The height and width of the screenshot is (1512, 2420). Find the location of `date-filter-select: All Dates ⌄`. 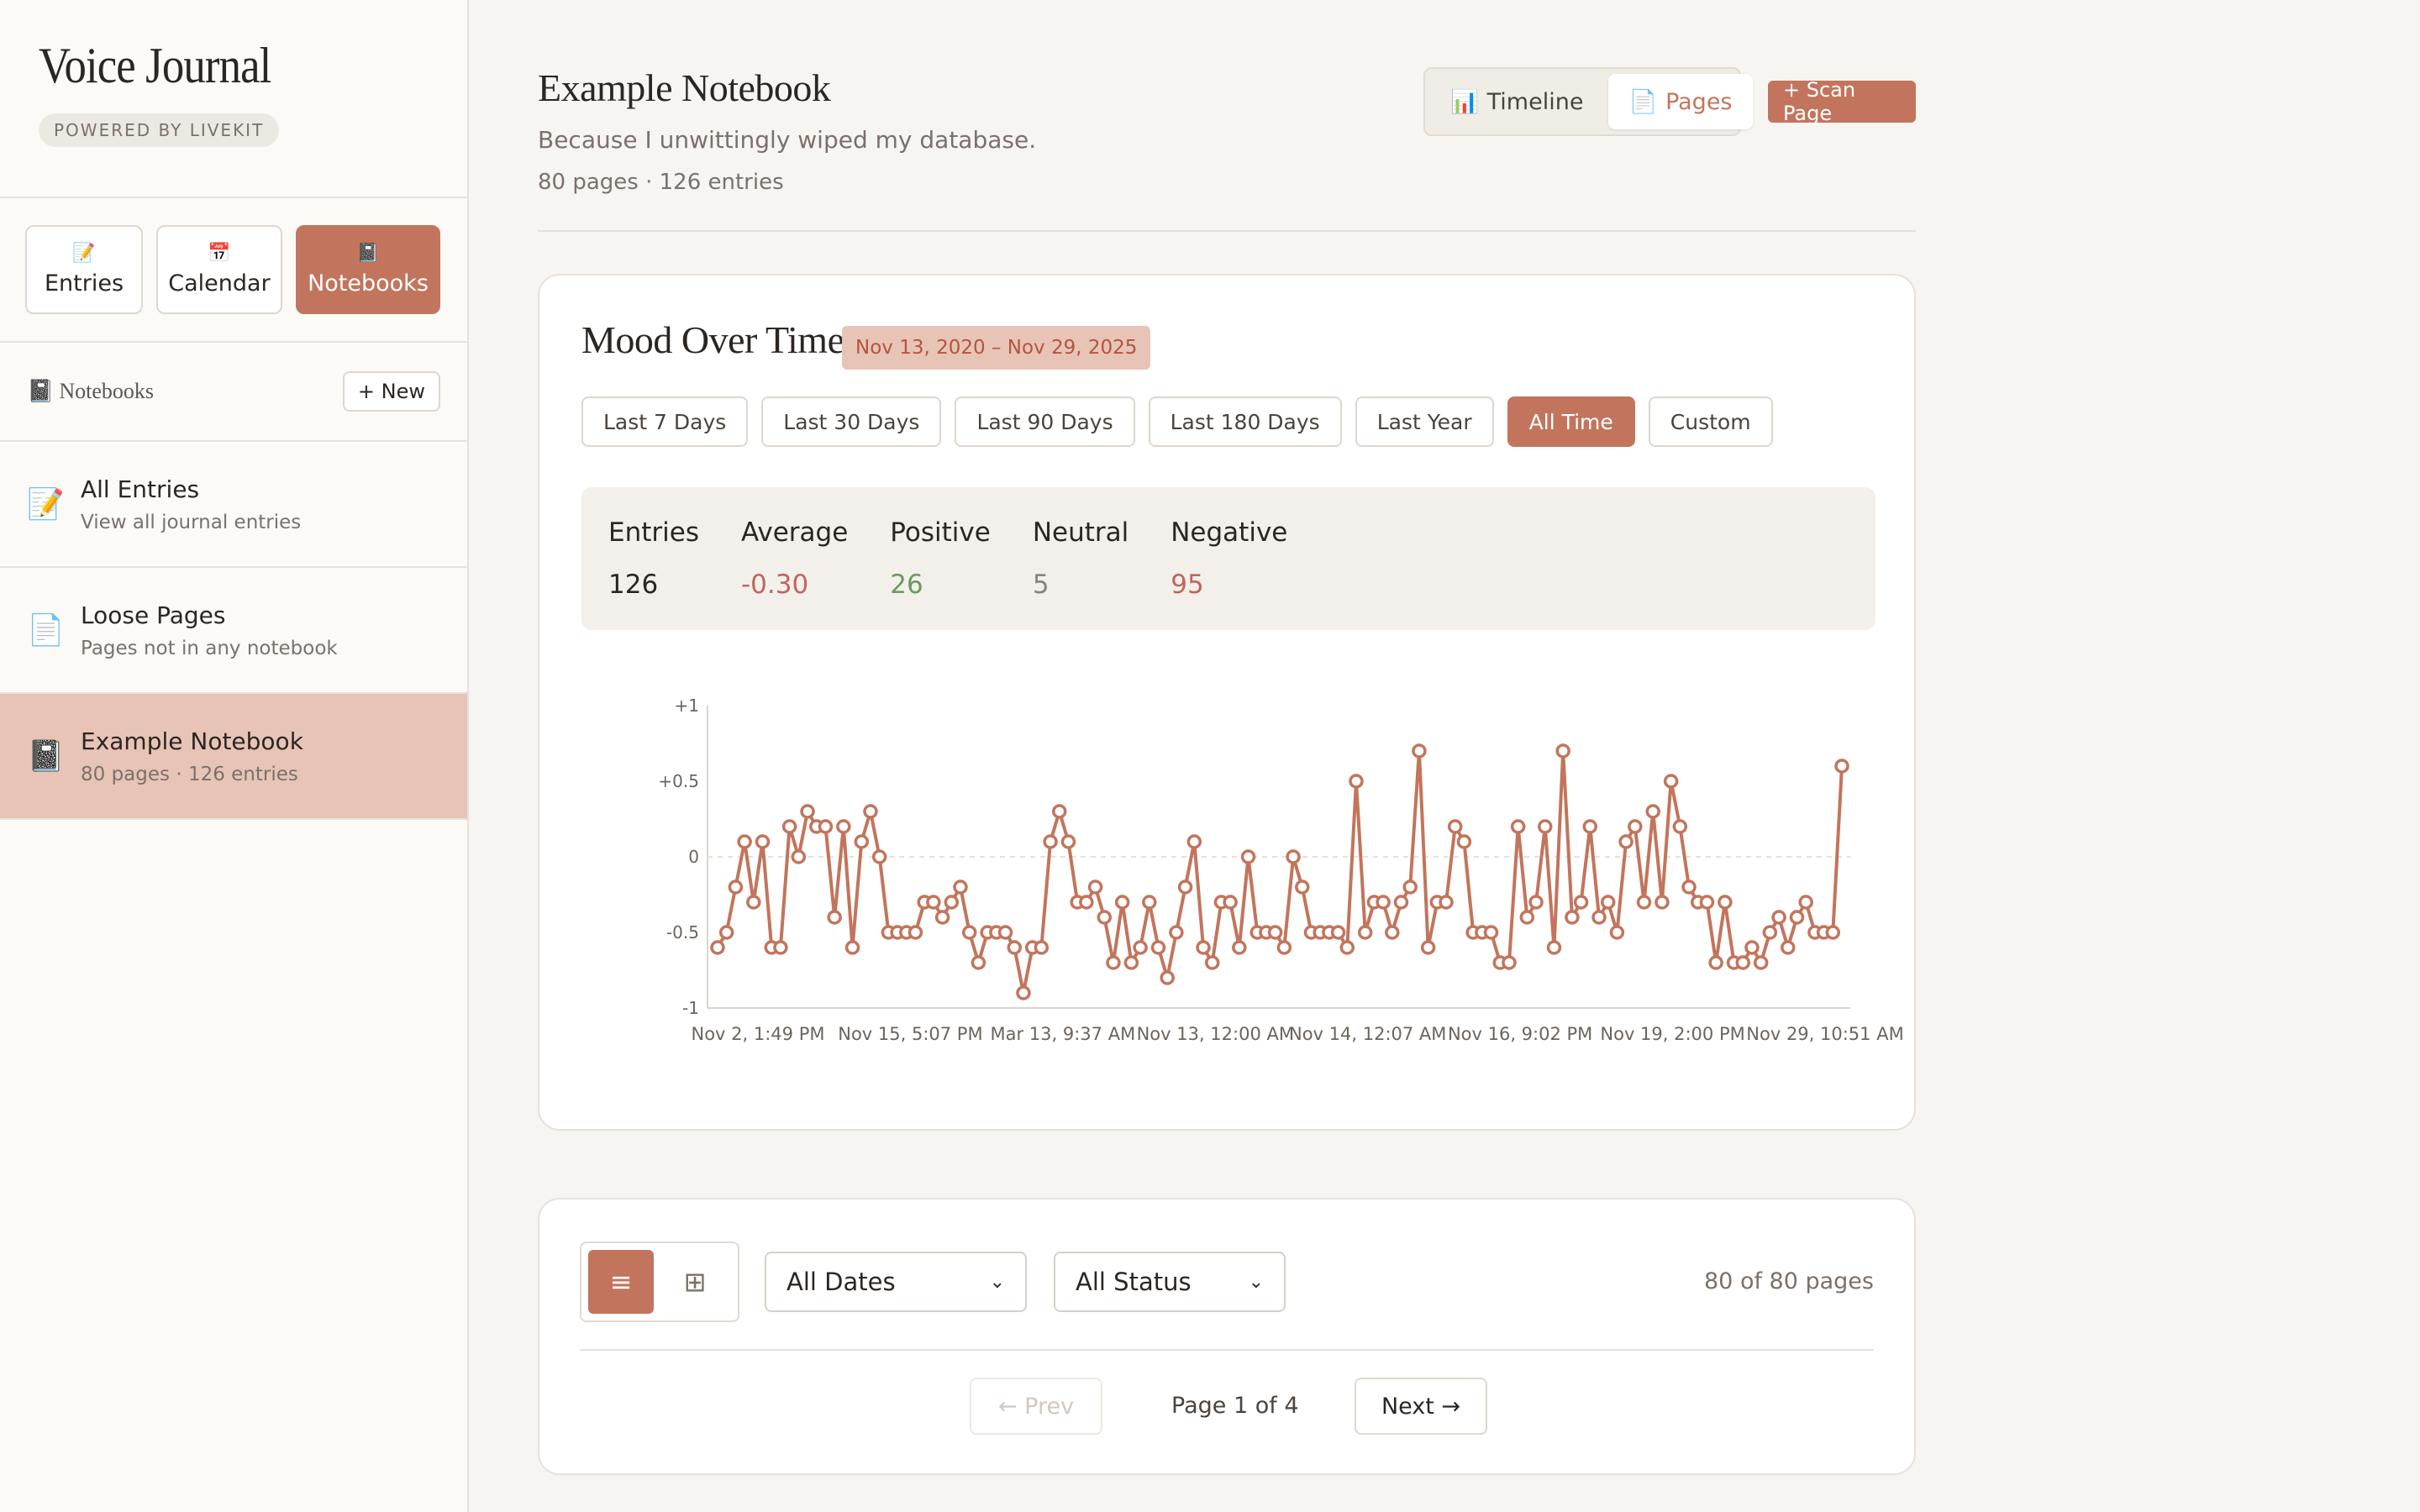

date-filter-select: All Dates ⌄ is located at coordinates (896, 1282).